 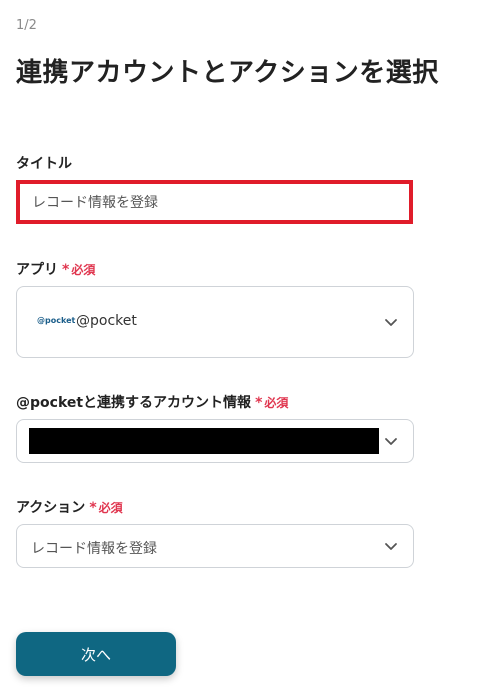 What do you see at coordinates (215, 546) in the screenshot?
I see `action-select: レコード情報を登録` at bounding box center [215, 546].